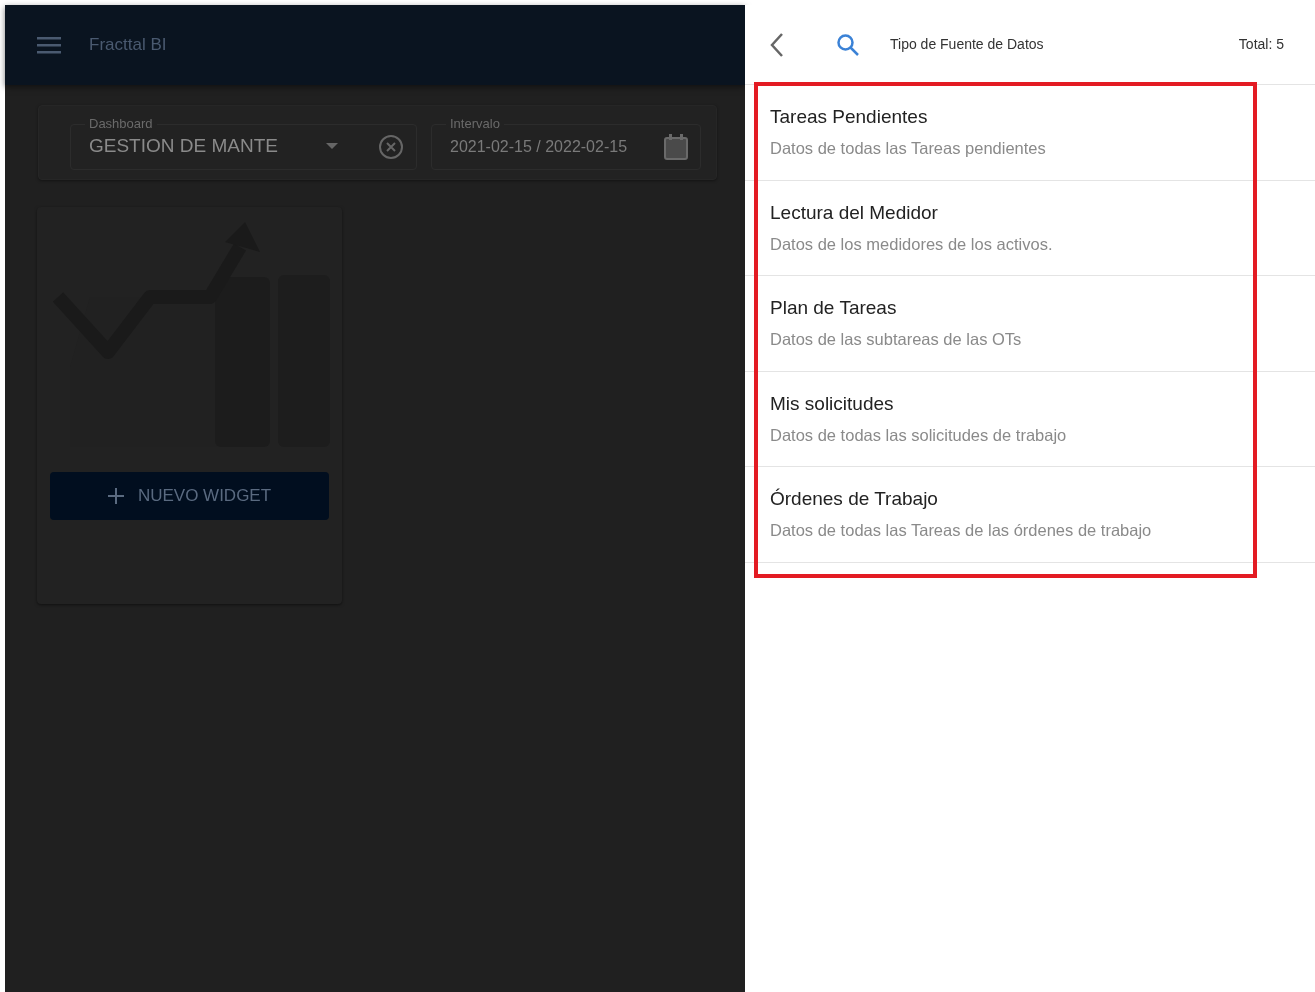 This screenshot has height=992, width=1315. I want to click on data-source-item: Lectura del Medidor Datos de los medidores de los activos., so click(1030, 228).